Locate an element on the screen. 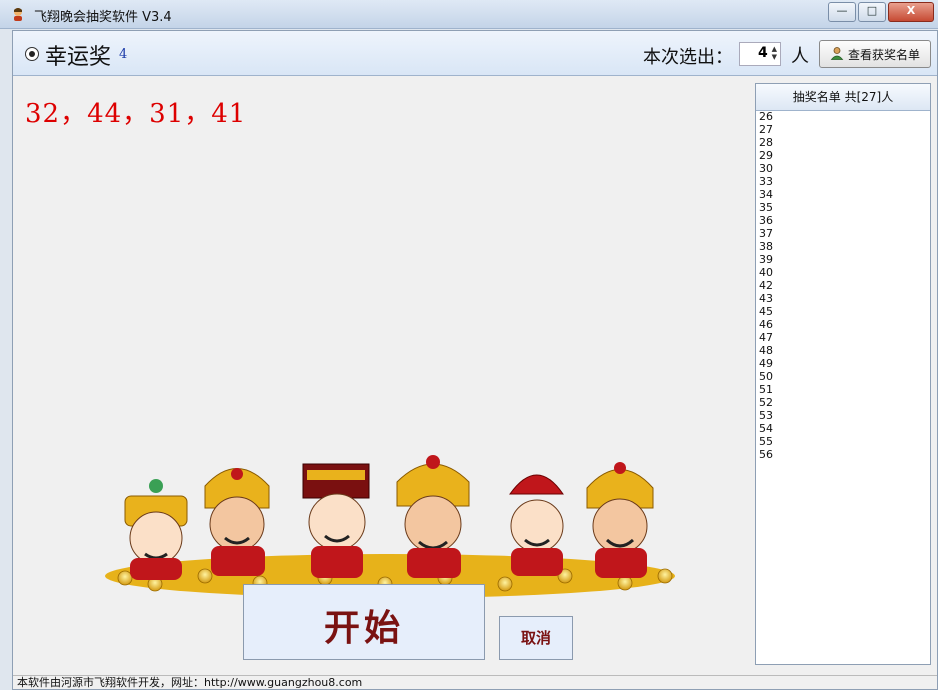 The width and height of the screenshot is (938, 690). window-title: 飞翔晚会抽奖软件 V3.4 is located at coordinates (103, 17).